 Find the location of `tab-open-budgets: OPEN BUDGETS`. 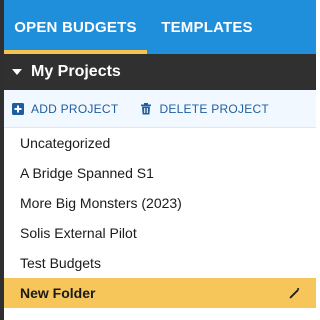

tab-open-budgets: OPEN BUDGETS is located at coordinates (75, 27).